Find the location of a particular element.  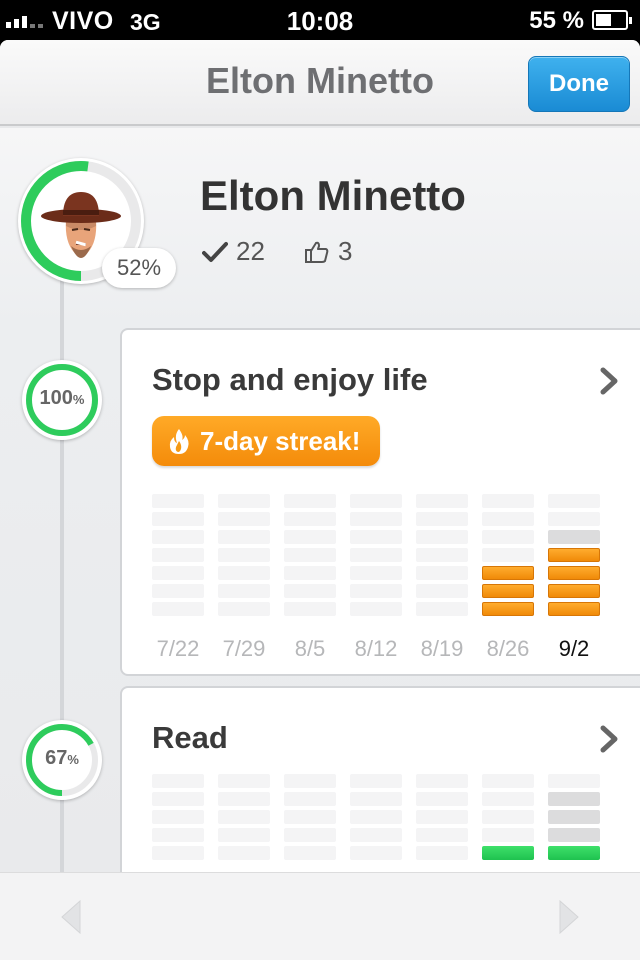

done-button: Done is located at coordinates (579, 84).